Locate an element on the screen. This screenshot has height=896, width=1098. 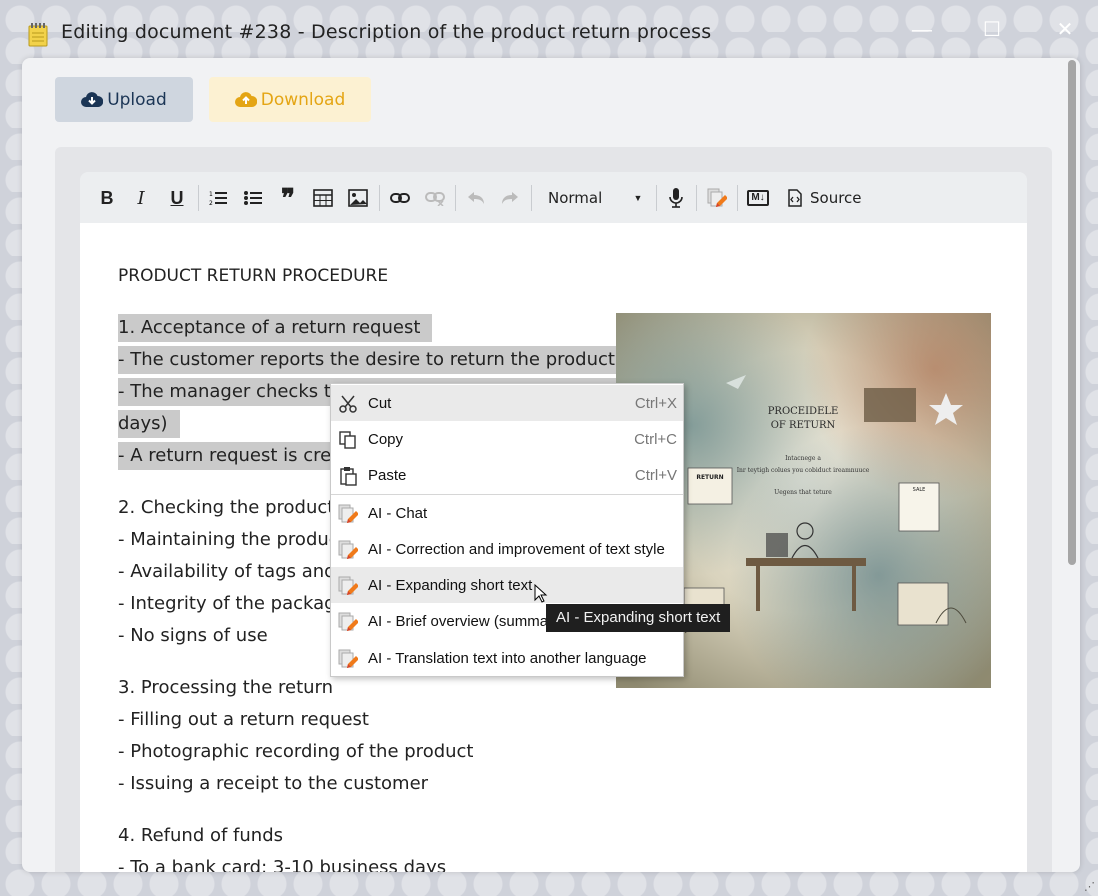
vertical-scrollbar is located at coordinates (1072, 465).